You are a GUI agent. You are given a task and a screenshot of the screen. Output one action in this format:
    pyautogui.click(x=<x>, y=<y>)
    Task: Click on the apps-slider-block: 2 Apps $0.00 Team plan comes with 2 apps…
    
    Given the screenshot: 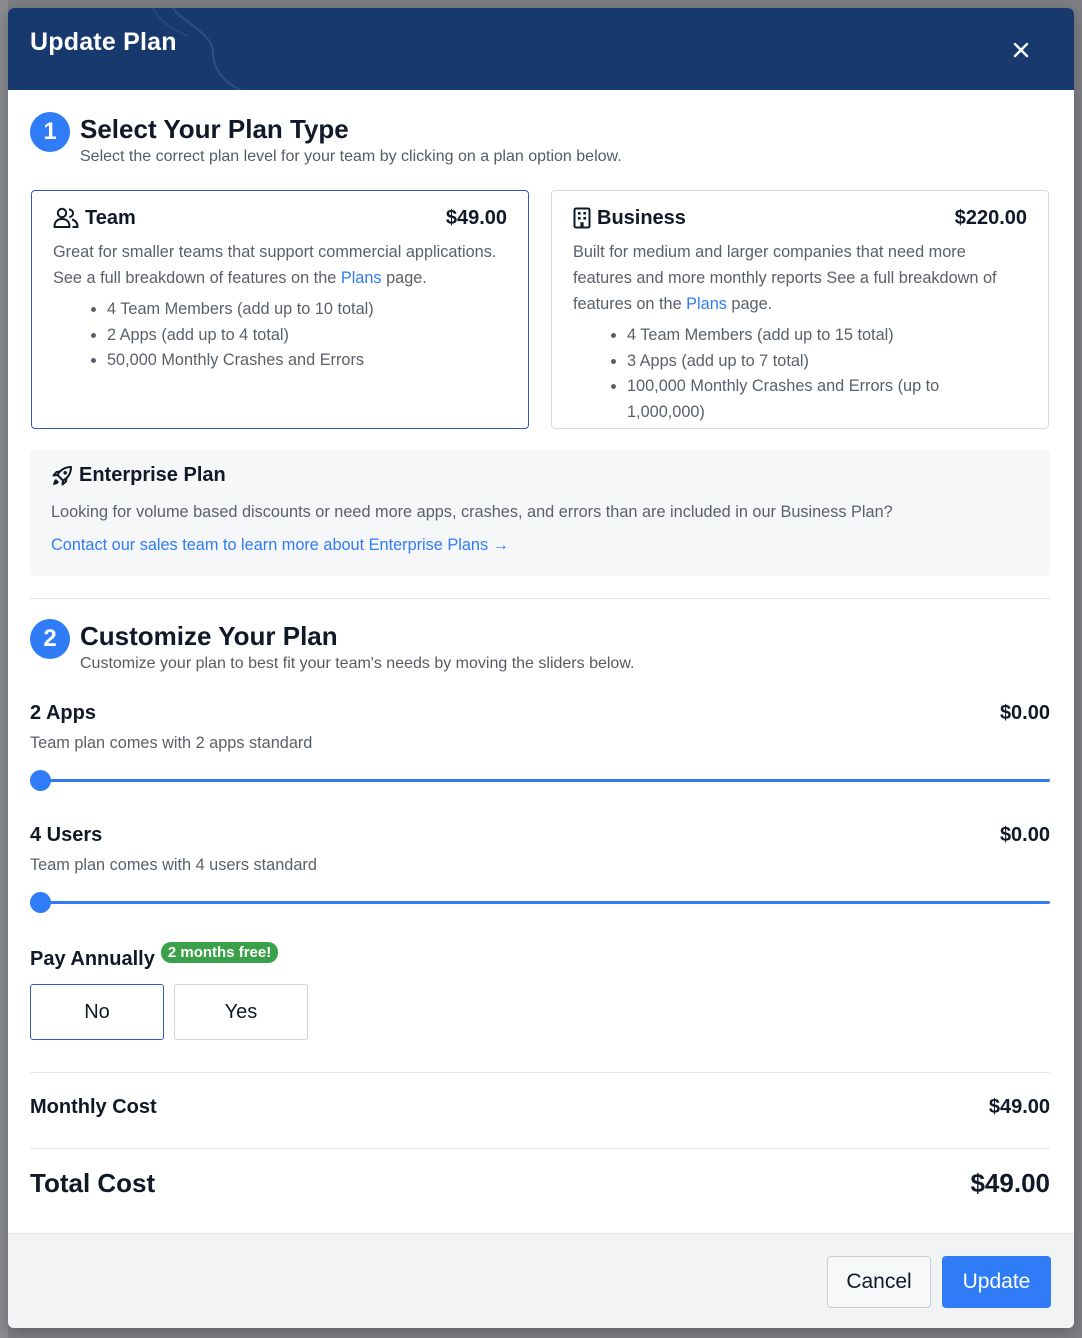 What is the action you would take?
    pyautogui.click(x=540, y=747)
    